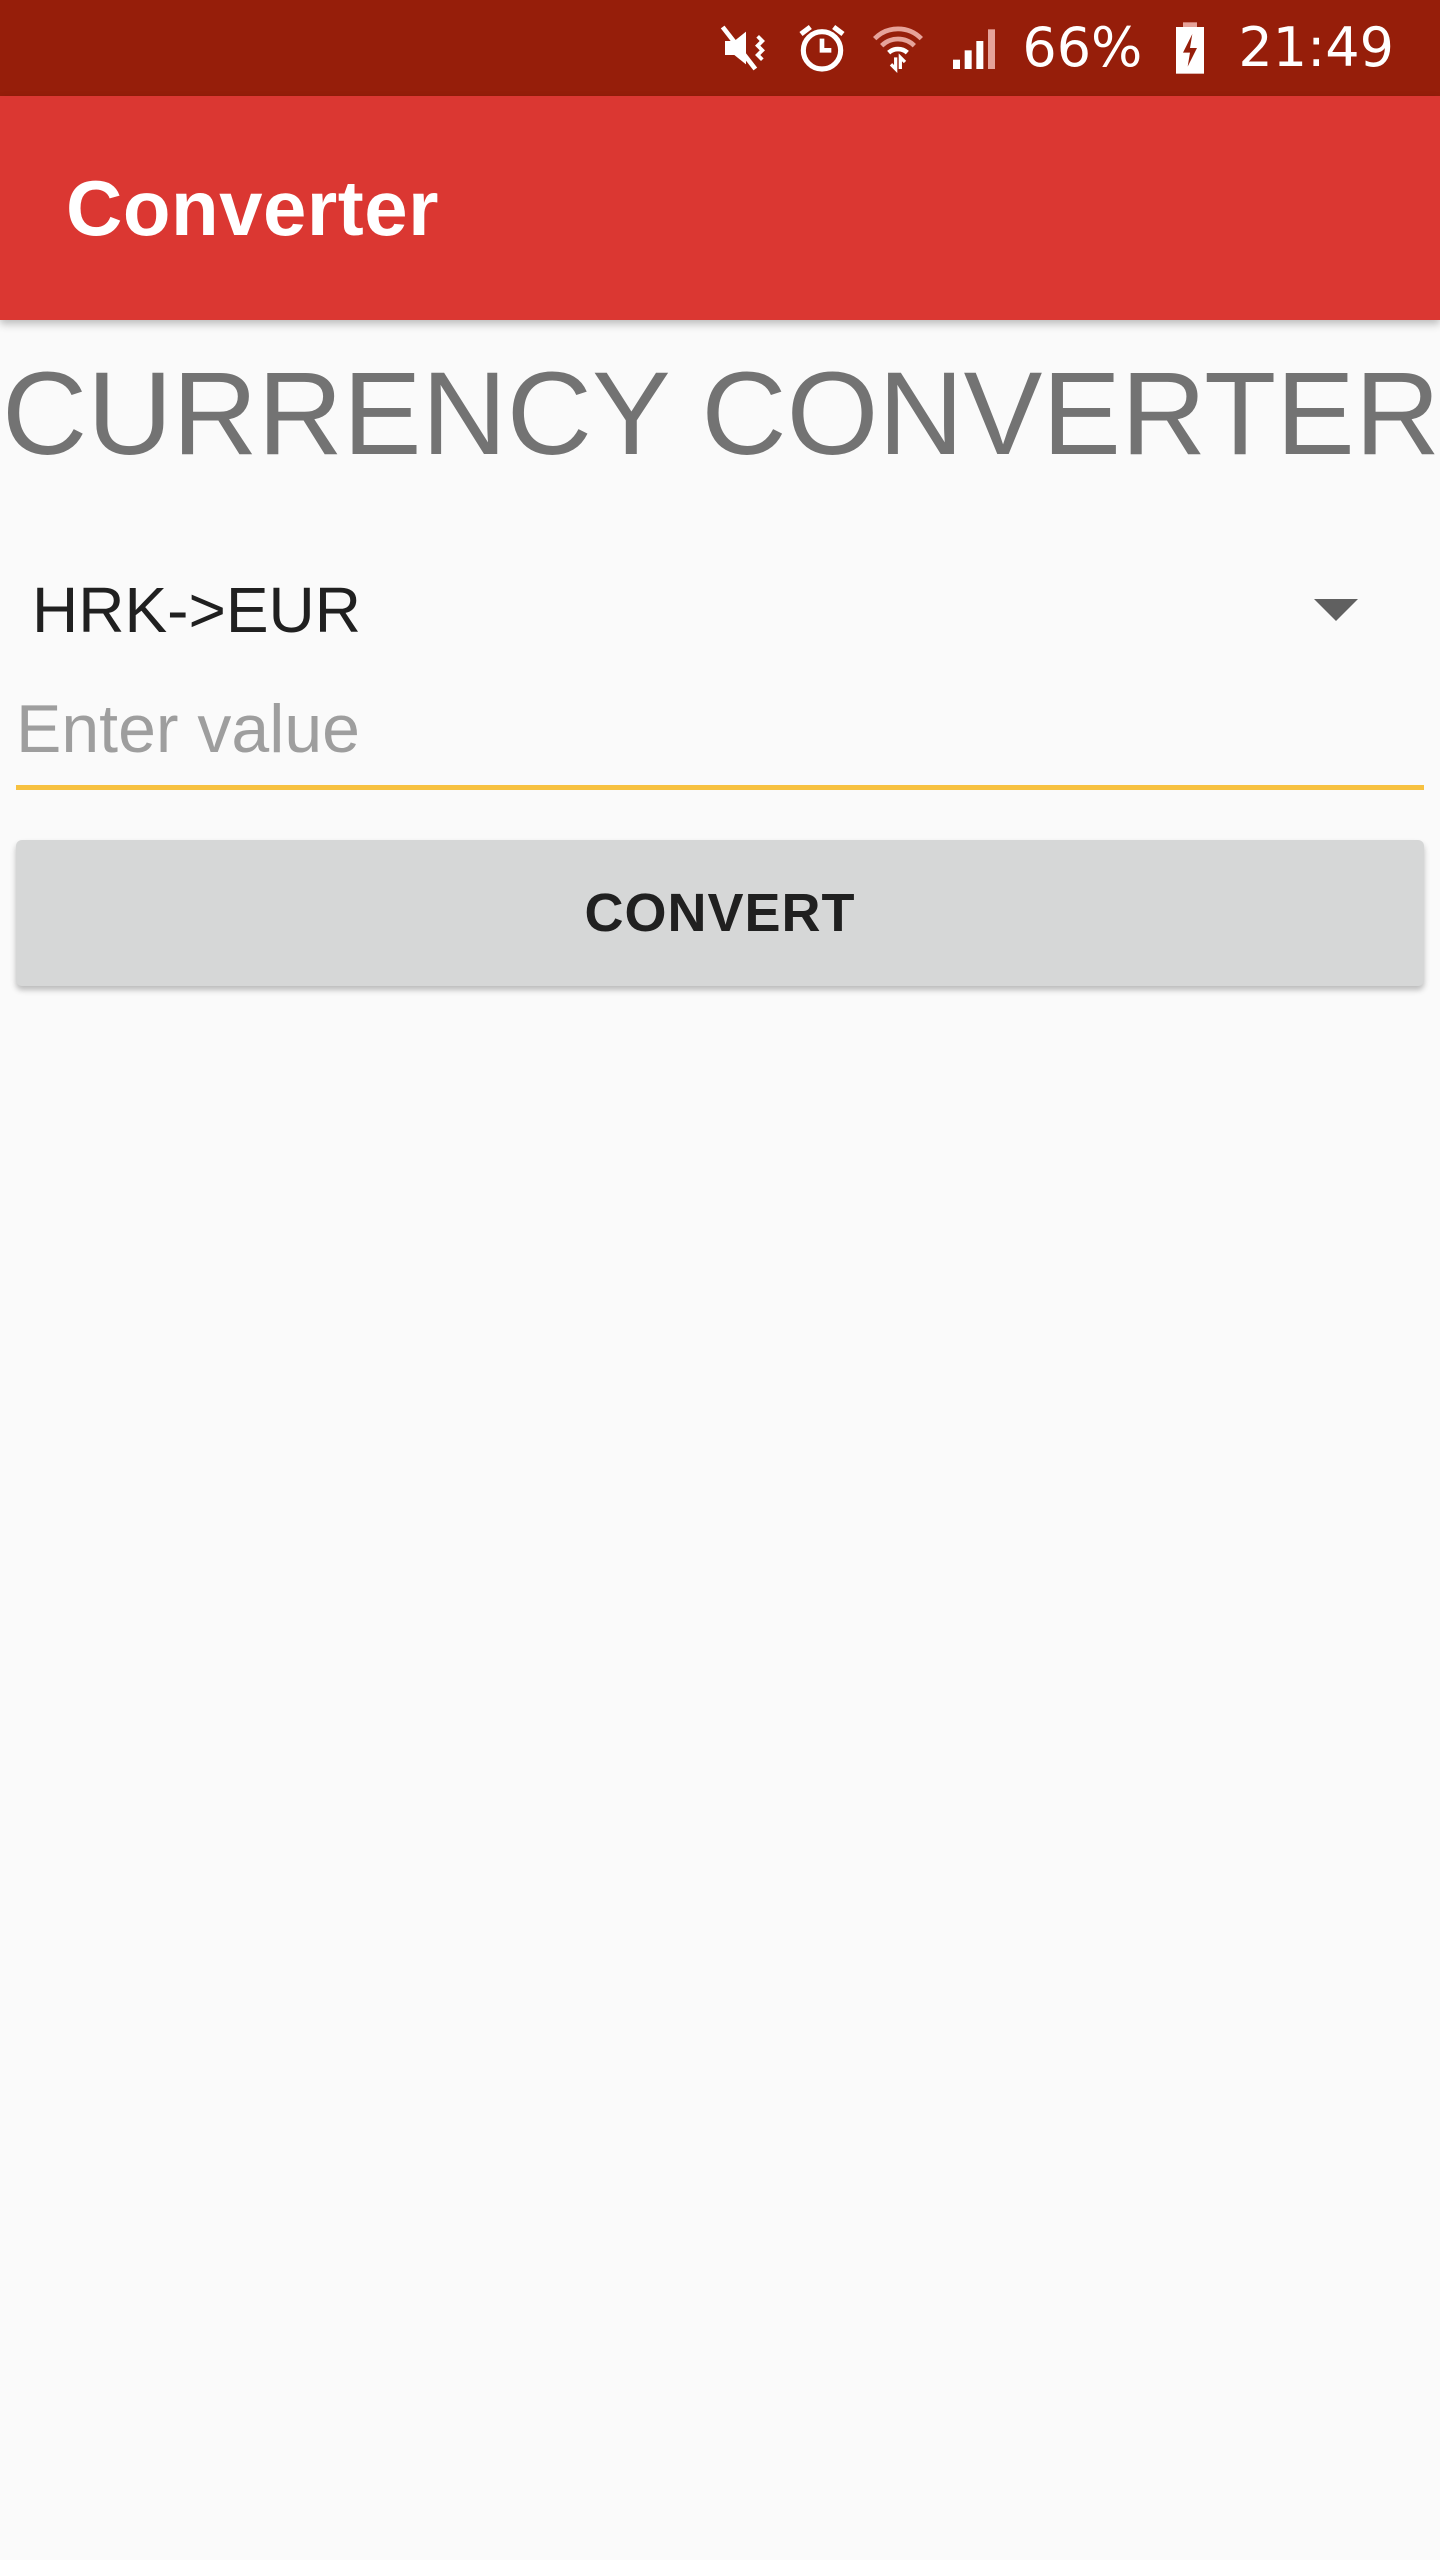 The height and width of the screenshot is (2560, 1440). Describe the element at coordinates (196, 610) in the screenshot. I see `currency-pair-selected: HRK->EUR` at that location.